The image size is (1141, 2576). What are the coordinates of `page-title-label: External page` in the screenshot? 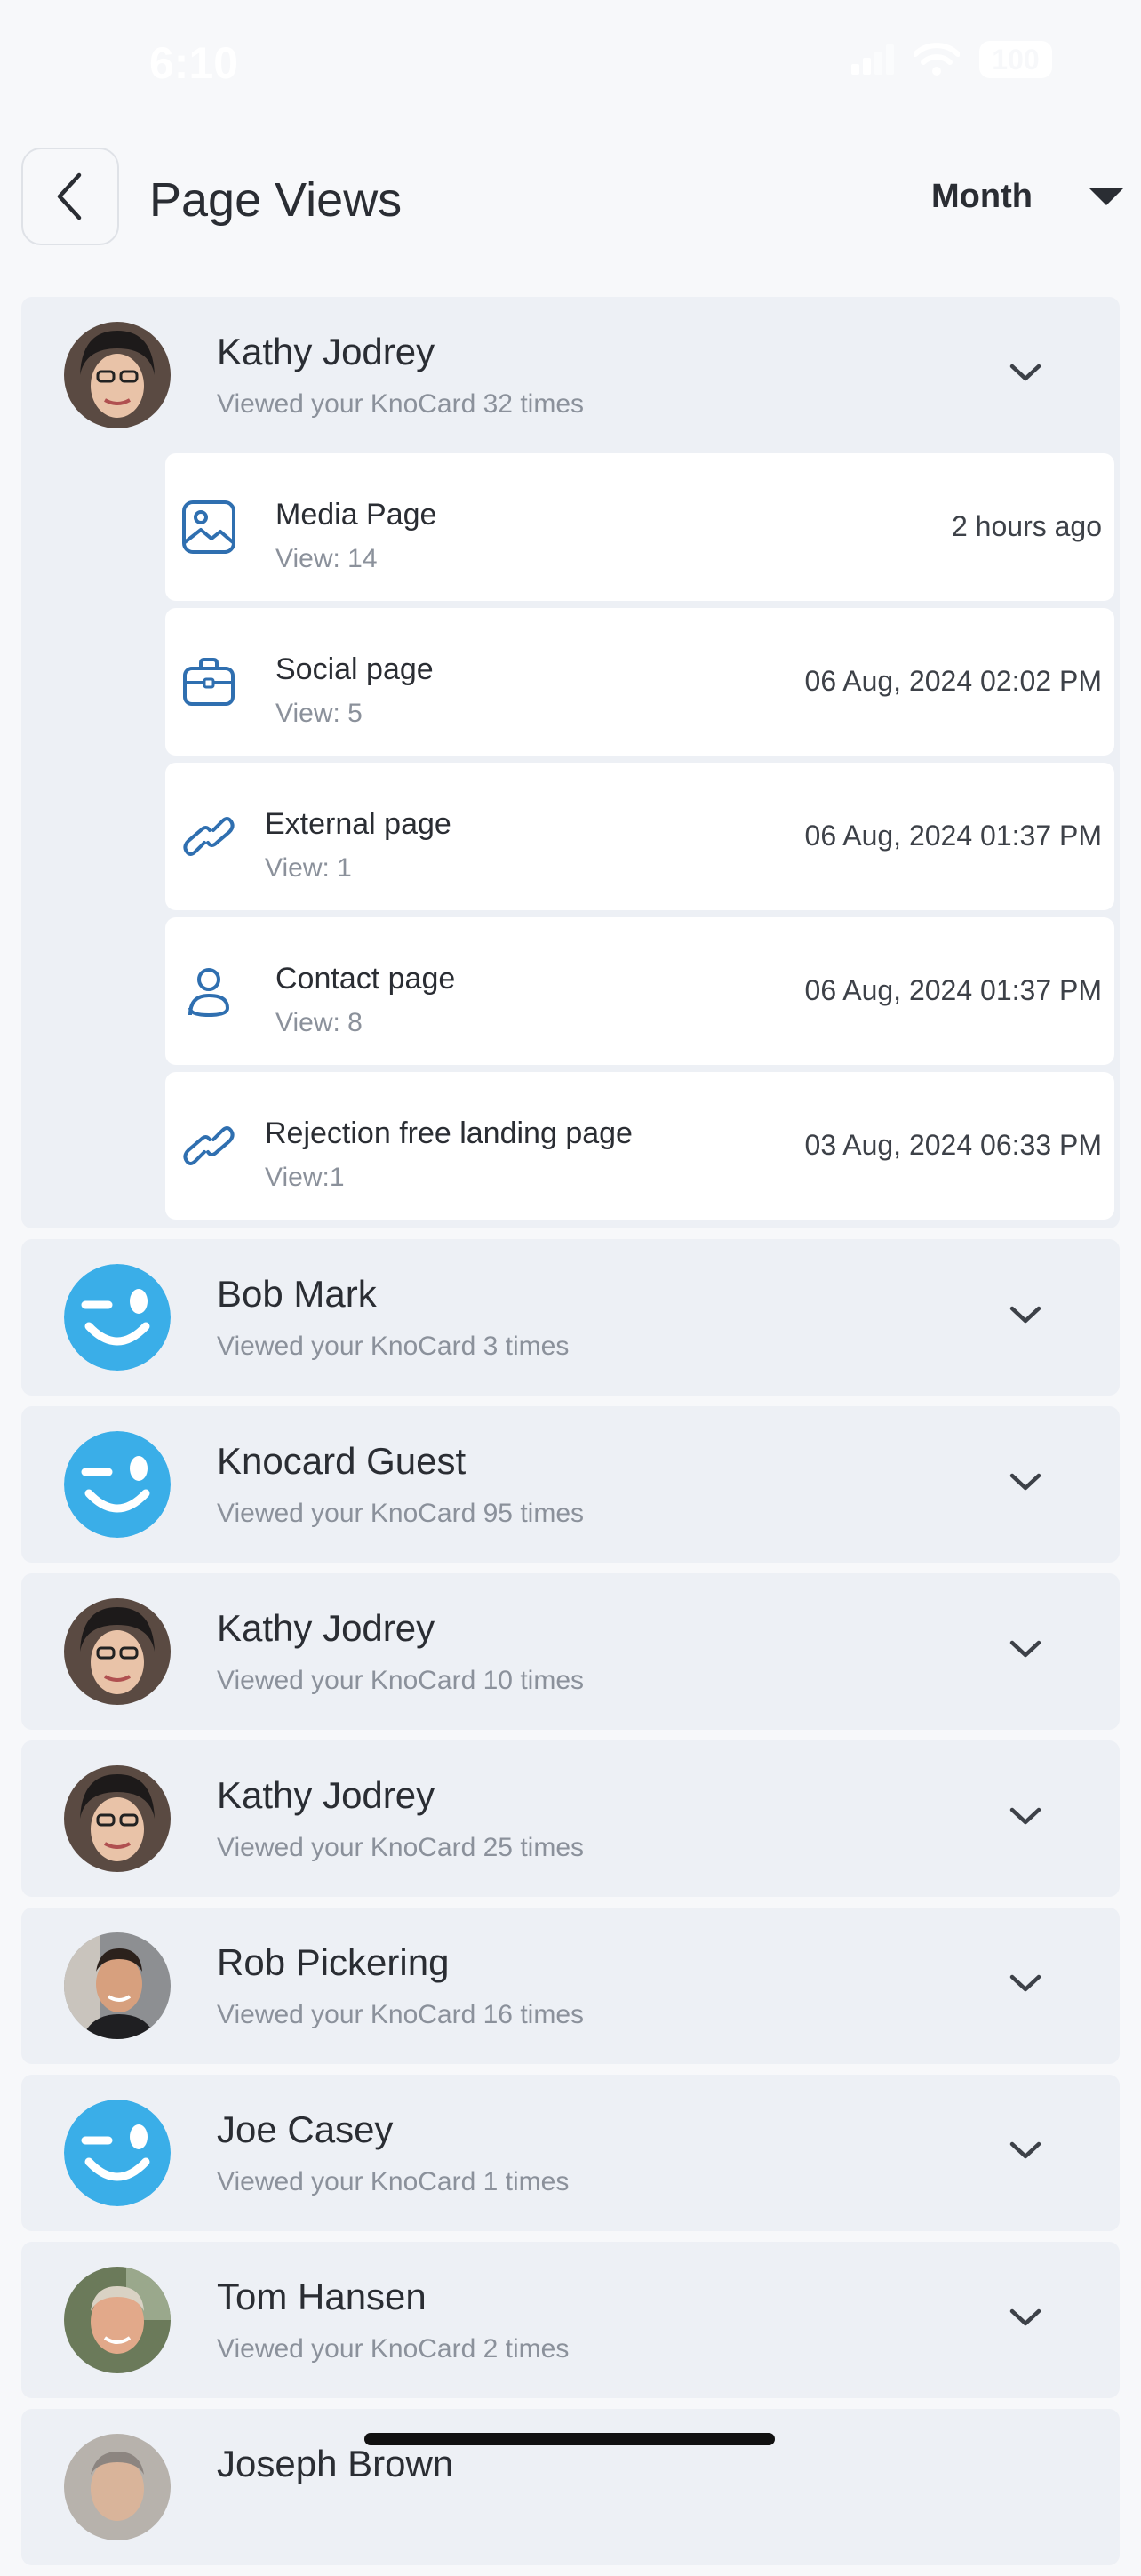 It's located at (358, 824).